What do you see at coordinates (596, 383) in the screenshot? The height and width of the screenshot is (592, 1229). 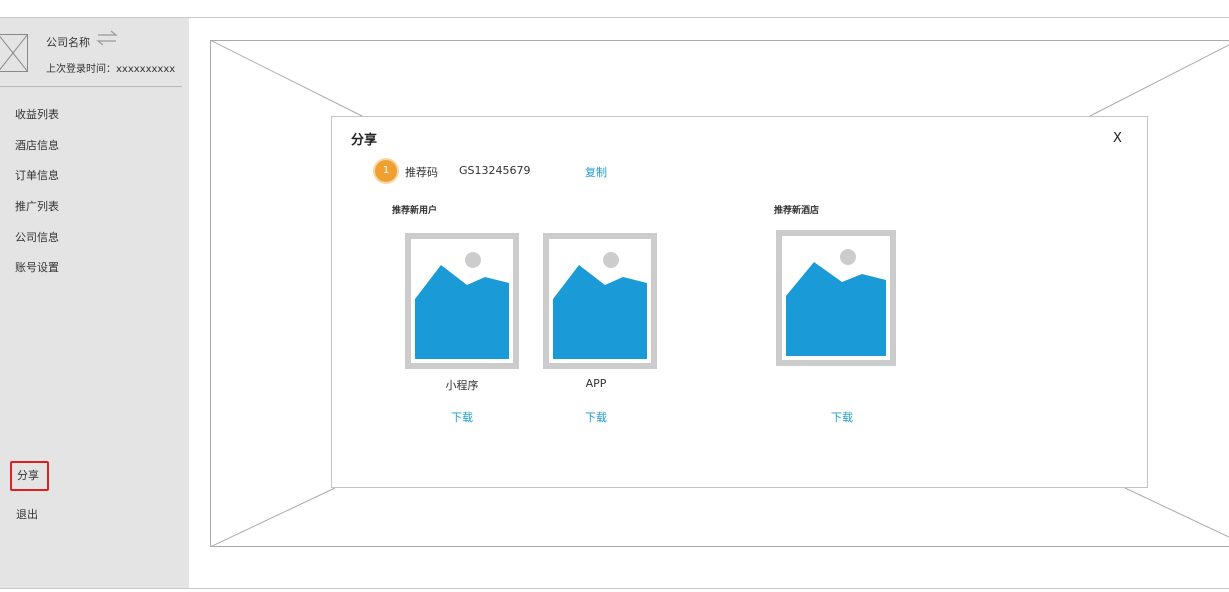 I see `caption-app: APP` at bounding box center [596, 383].